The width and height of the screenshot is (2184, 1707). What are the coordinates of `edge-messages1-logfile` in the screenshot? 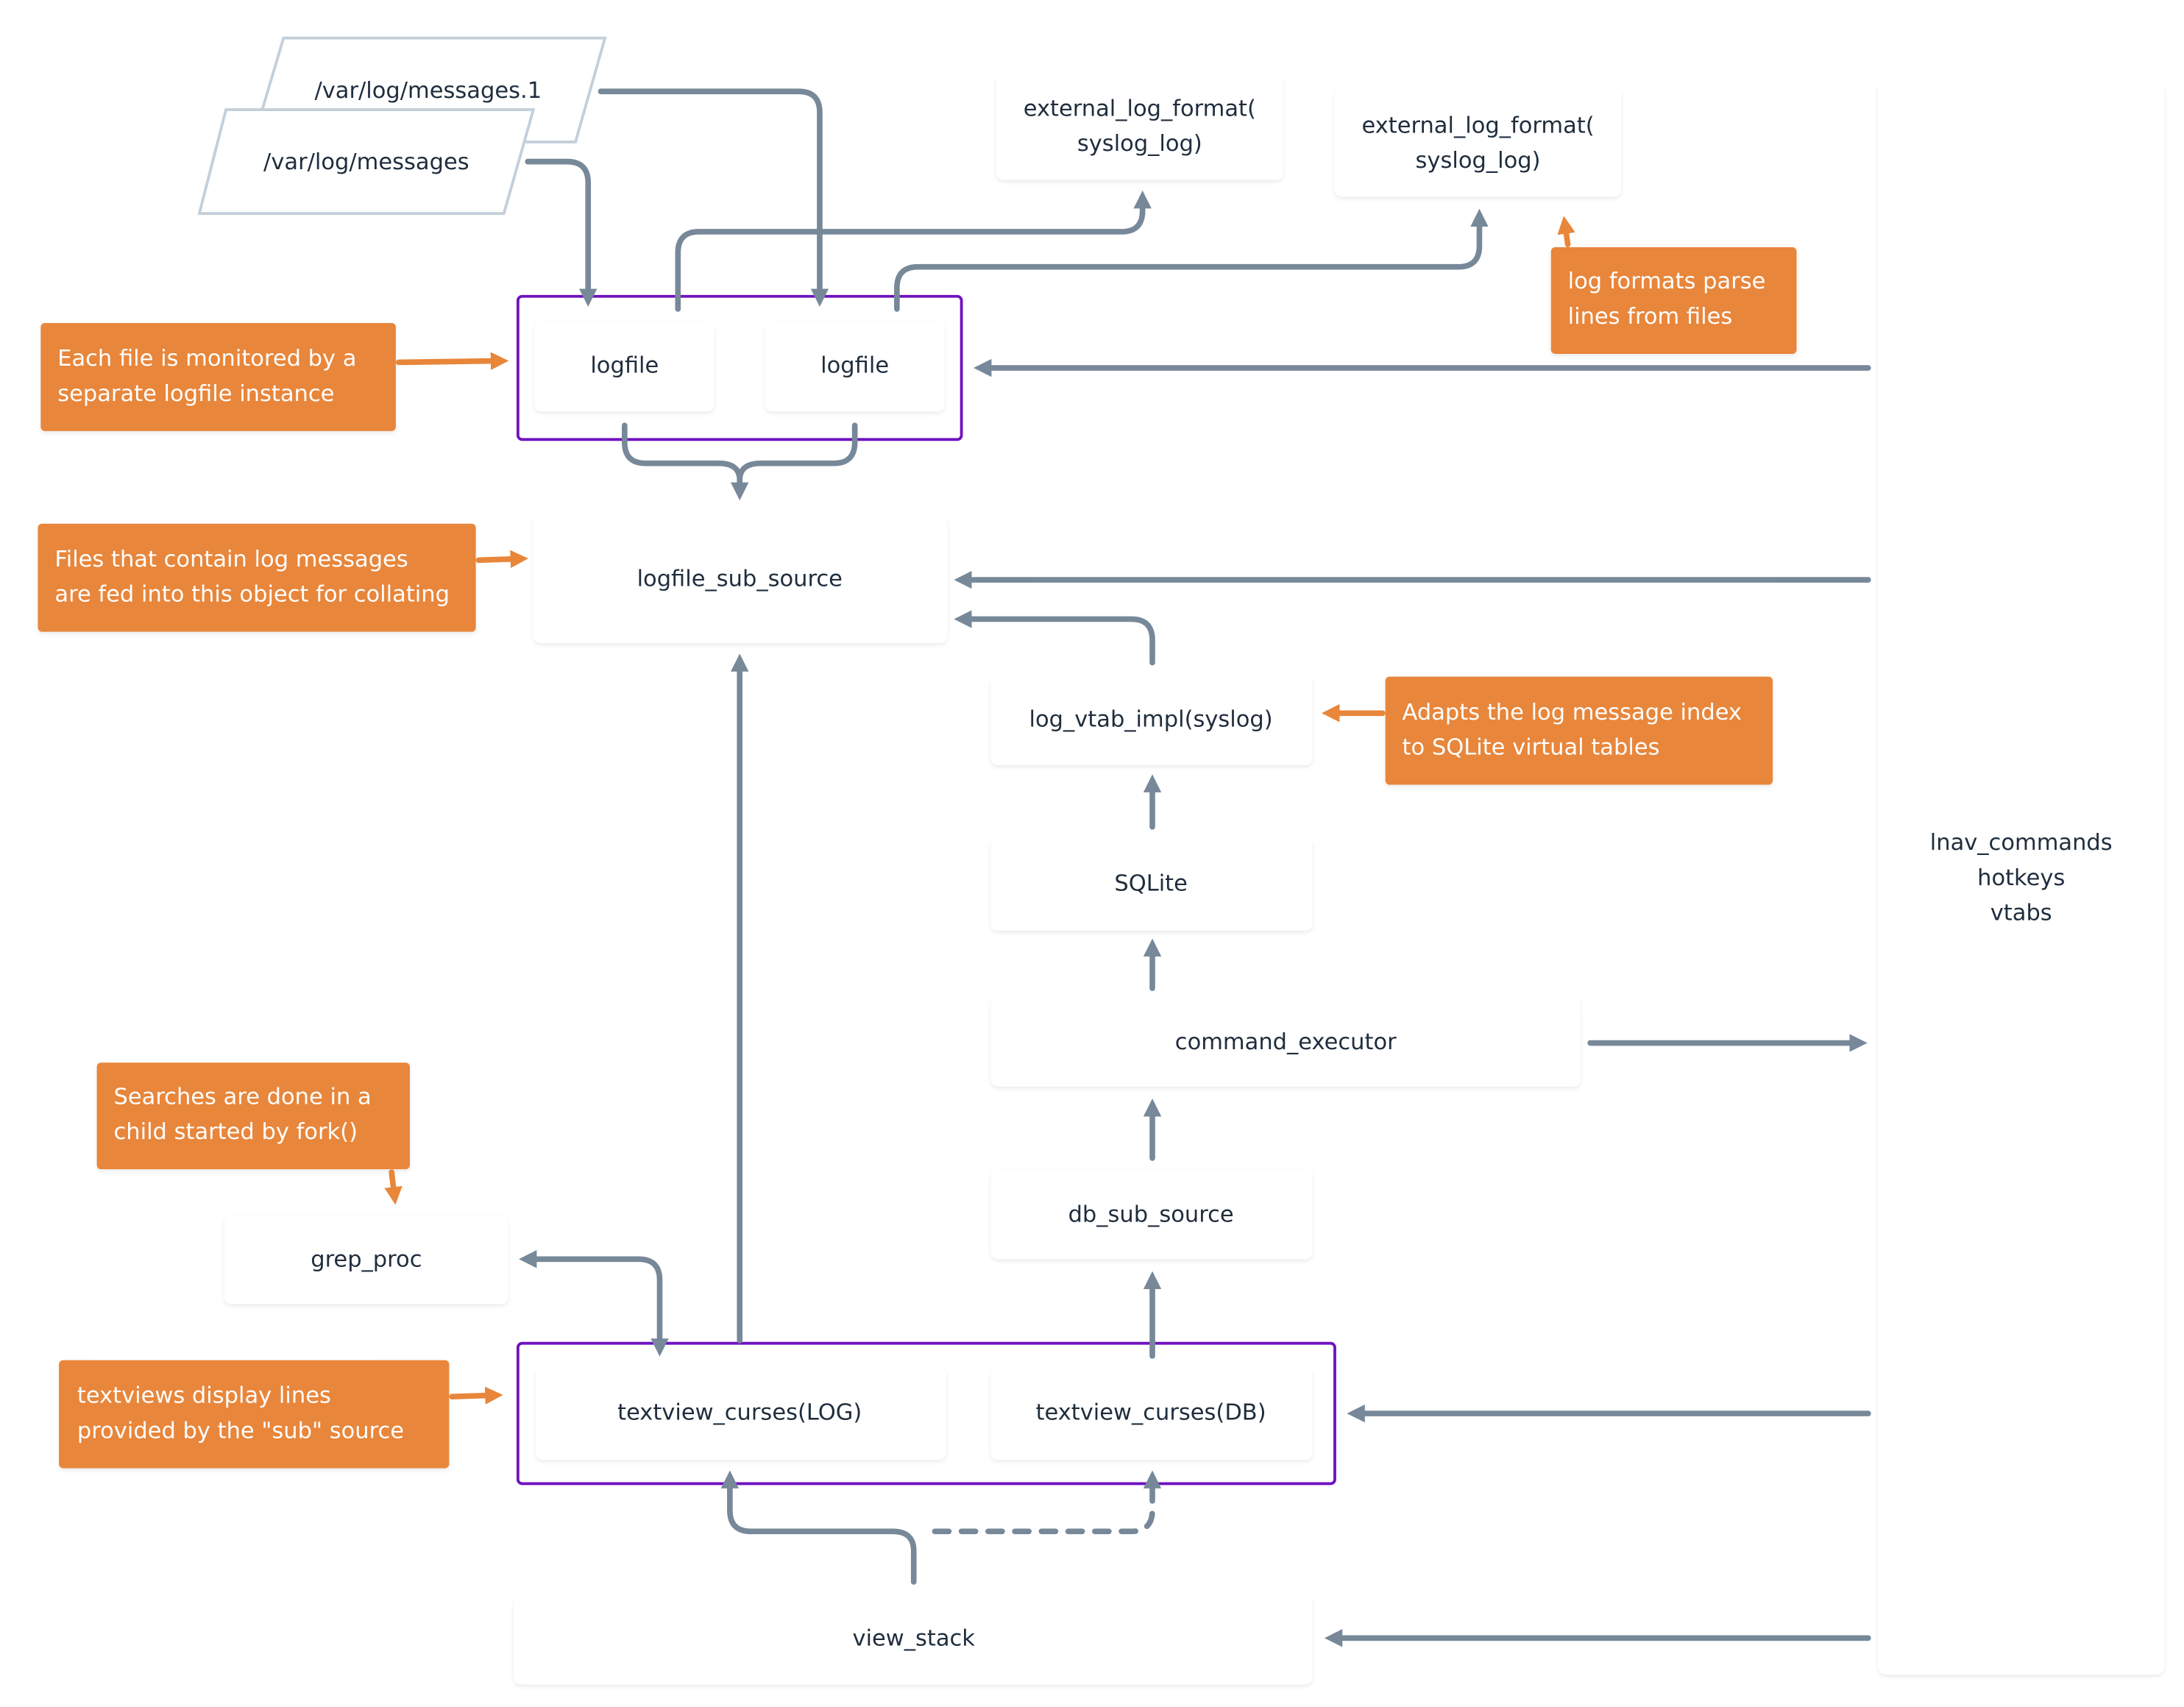 It's located at (713, 197).